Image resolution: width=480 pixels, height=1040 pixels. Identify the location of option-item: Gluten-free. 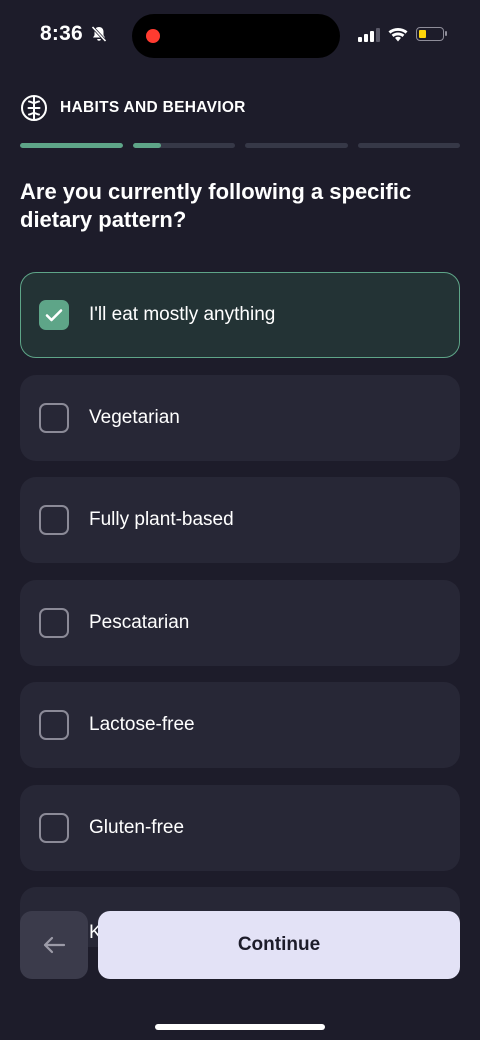
(240, 827).